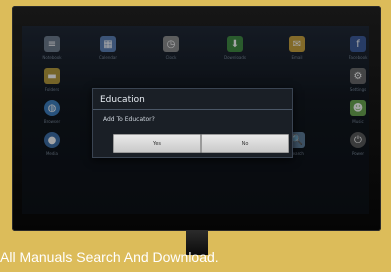  What do you see at coordinates (109, 257) in the screenshot?
I see `footer-text: All Manuals Search And Download.` at bounding box center [109, 257].